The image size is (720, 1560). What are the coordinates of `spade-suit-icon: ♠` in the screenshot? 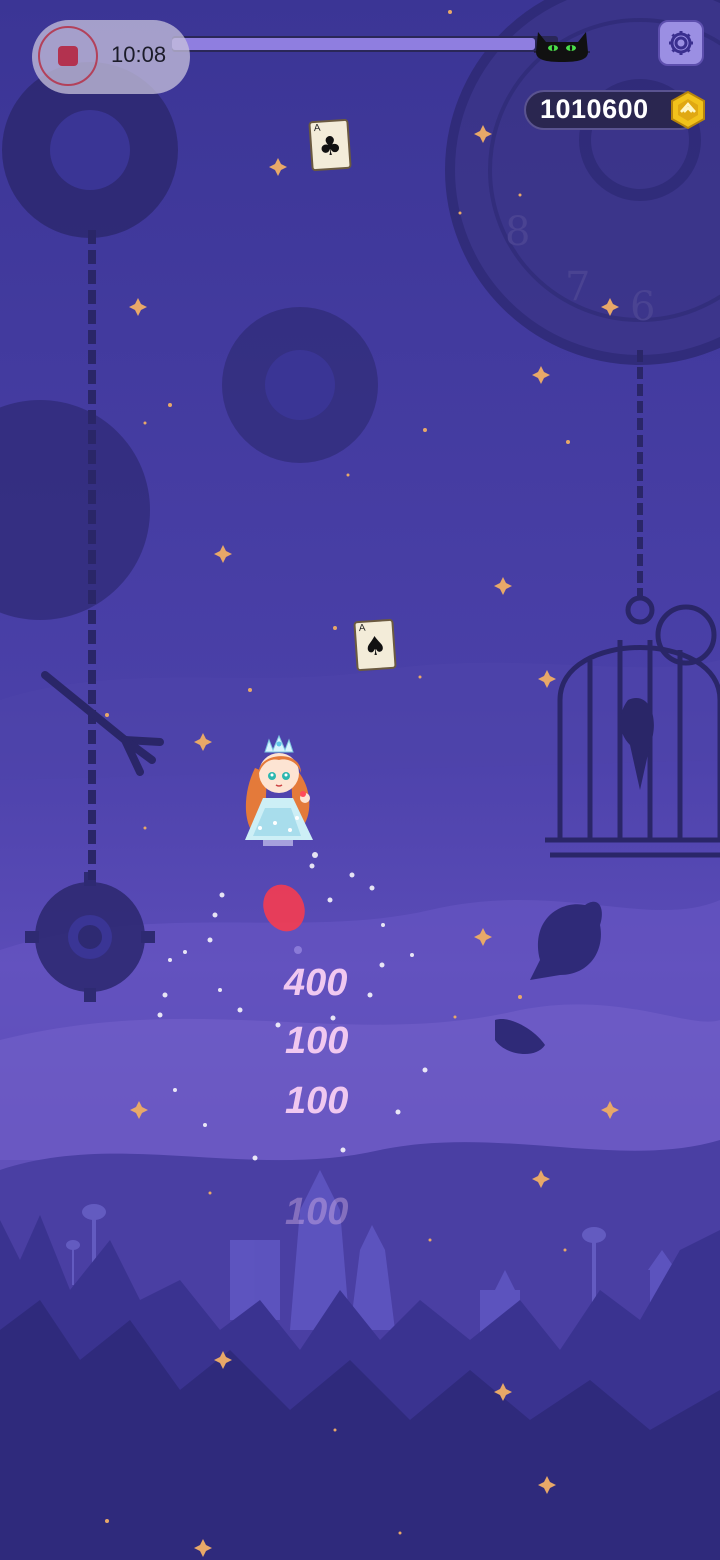 It's located at (375, 647).